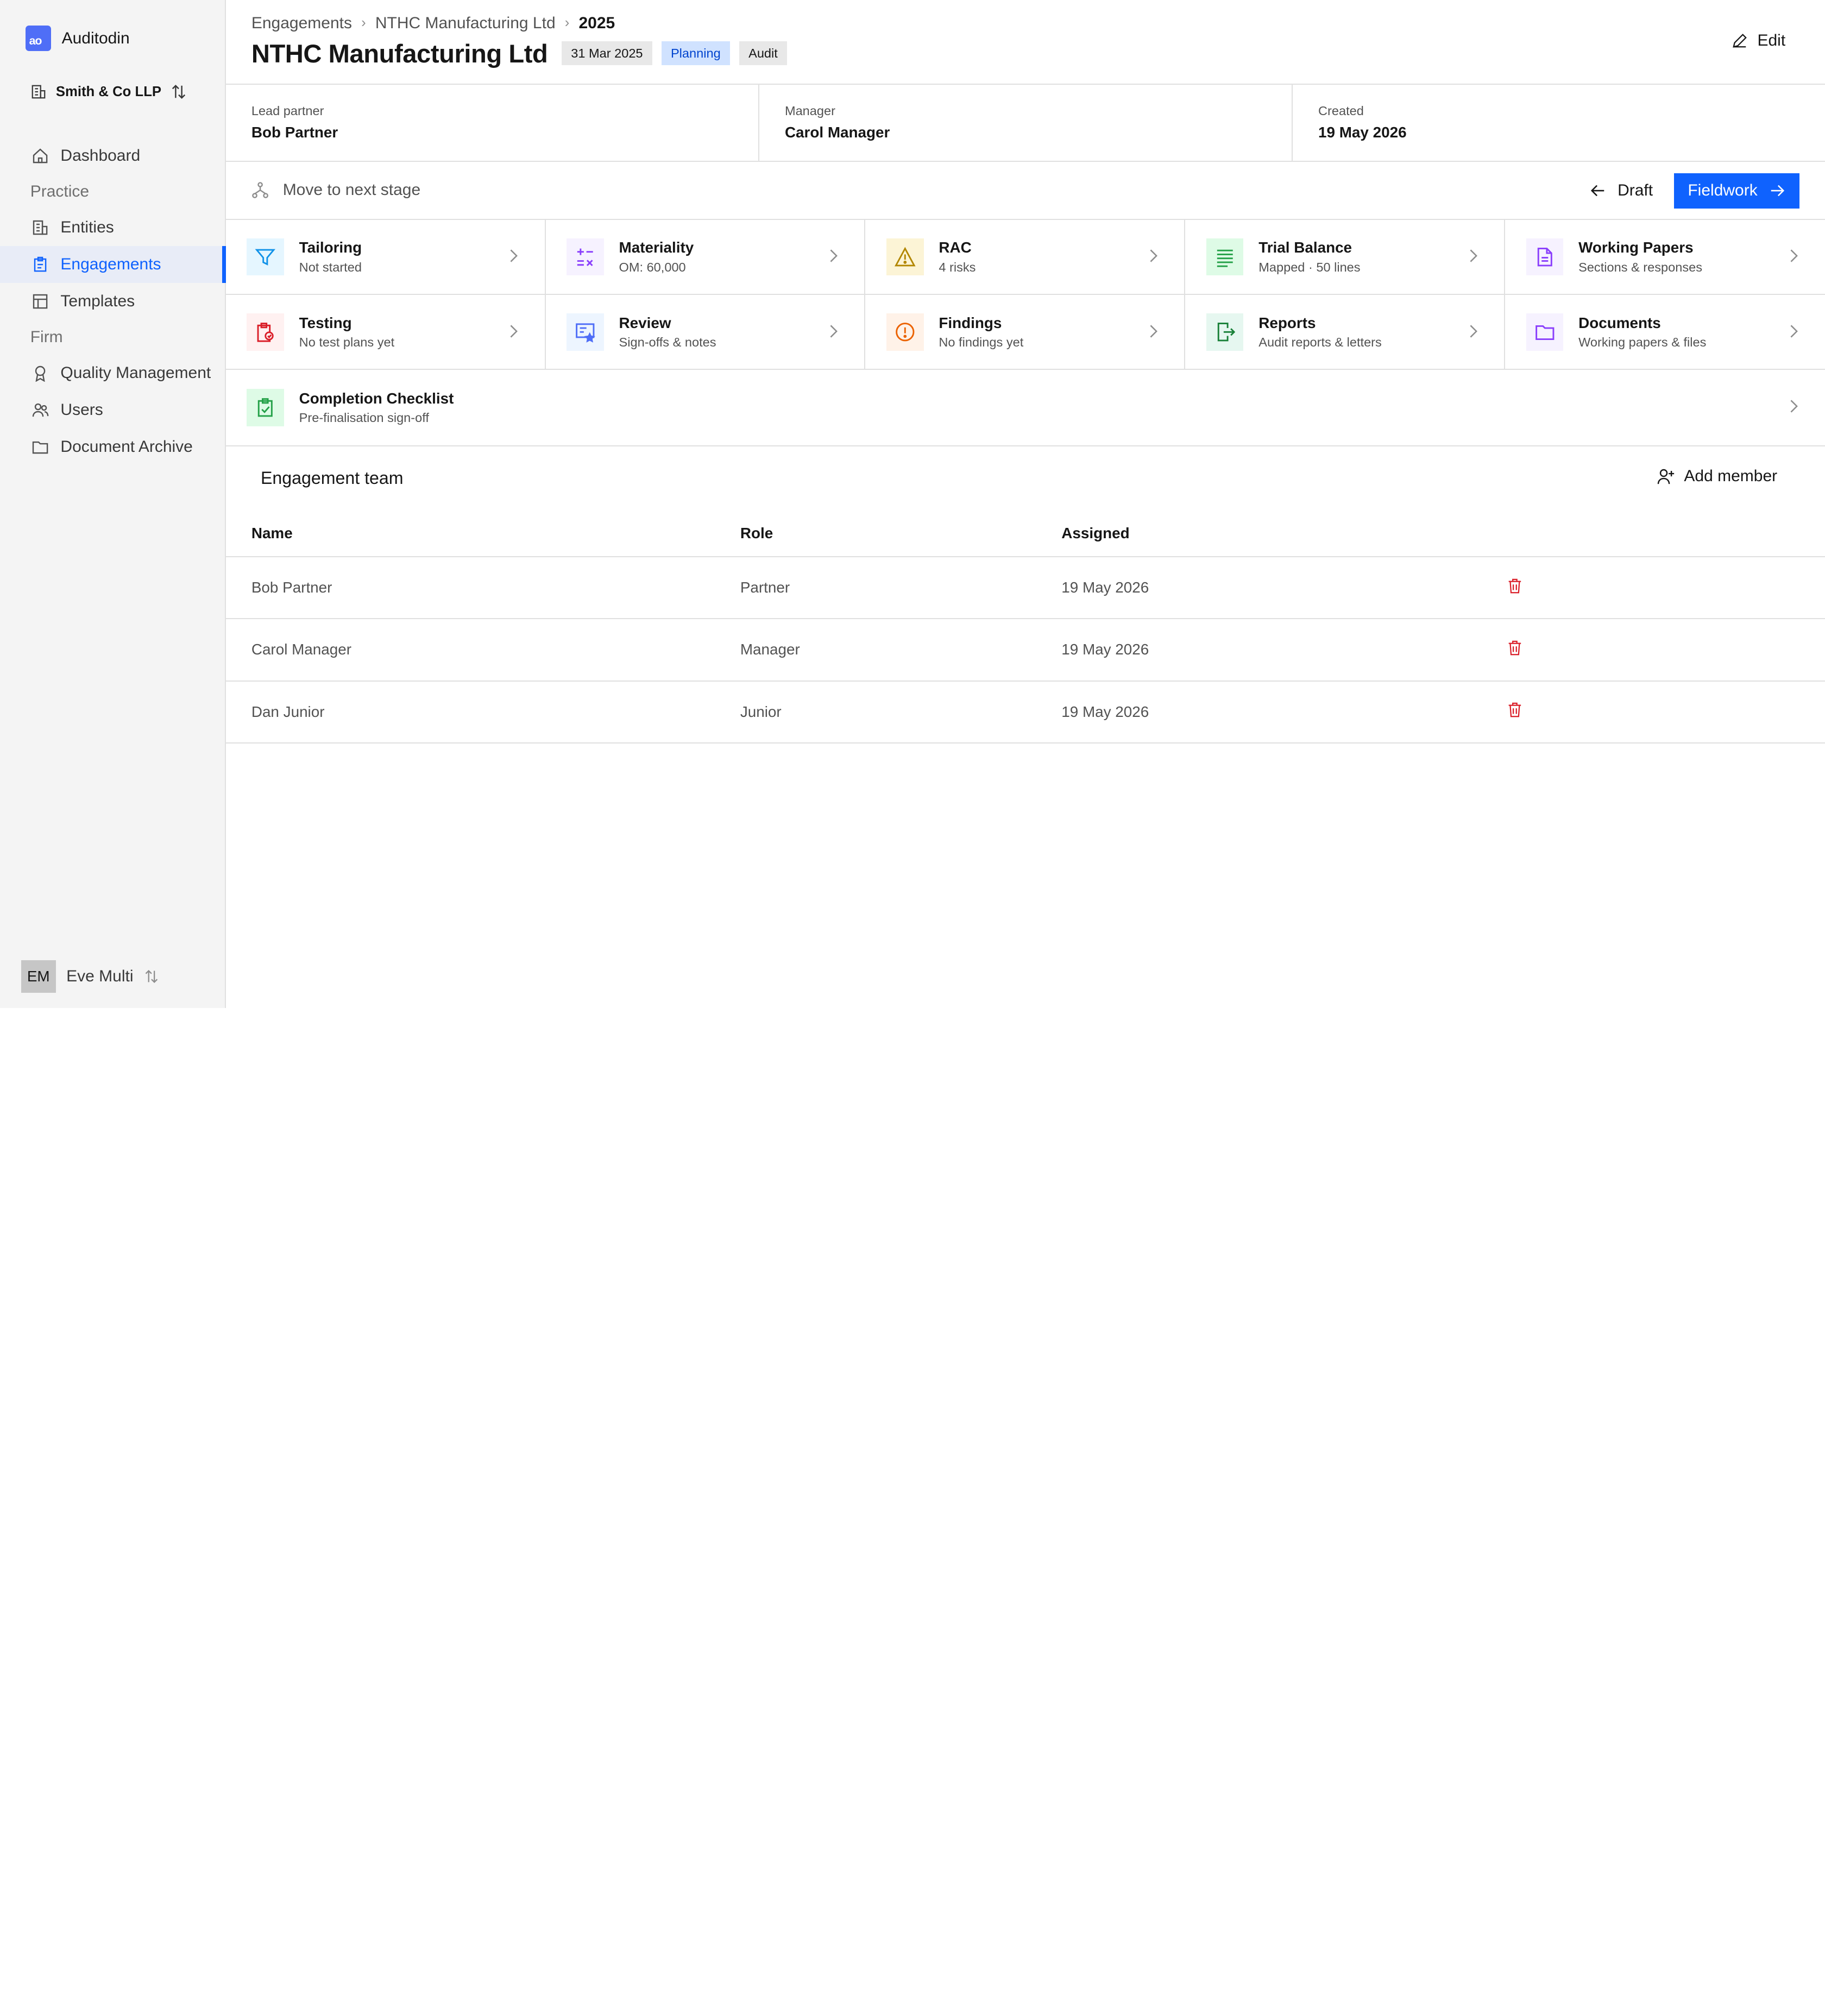  Describe the element at coordinates (113, 410) in the screenshot. I see `sidebar-item-users: Users` at that location.